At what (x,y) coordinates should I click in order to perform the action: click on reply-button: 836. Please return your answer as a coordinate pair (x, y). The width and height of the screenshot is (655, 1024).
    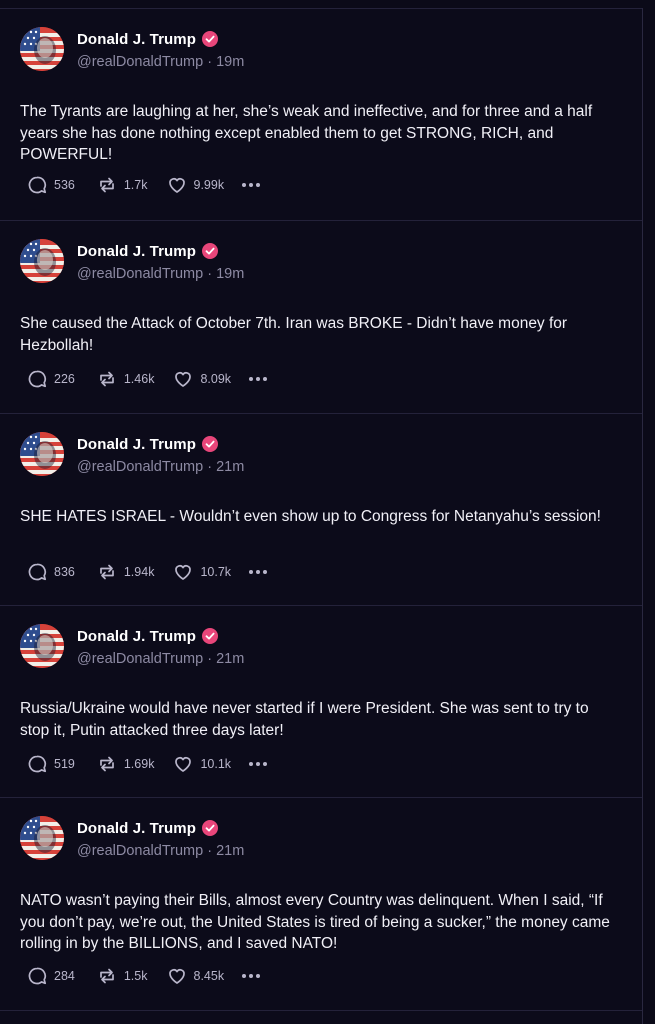
    Looking at the image, I should click on (50, 572).